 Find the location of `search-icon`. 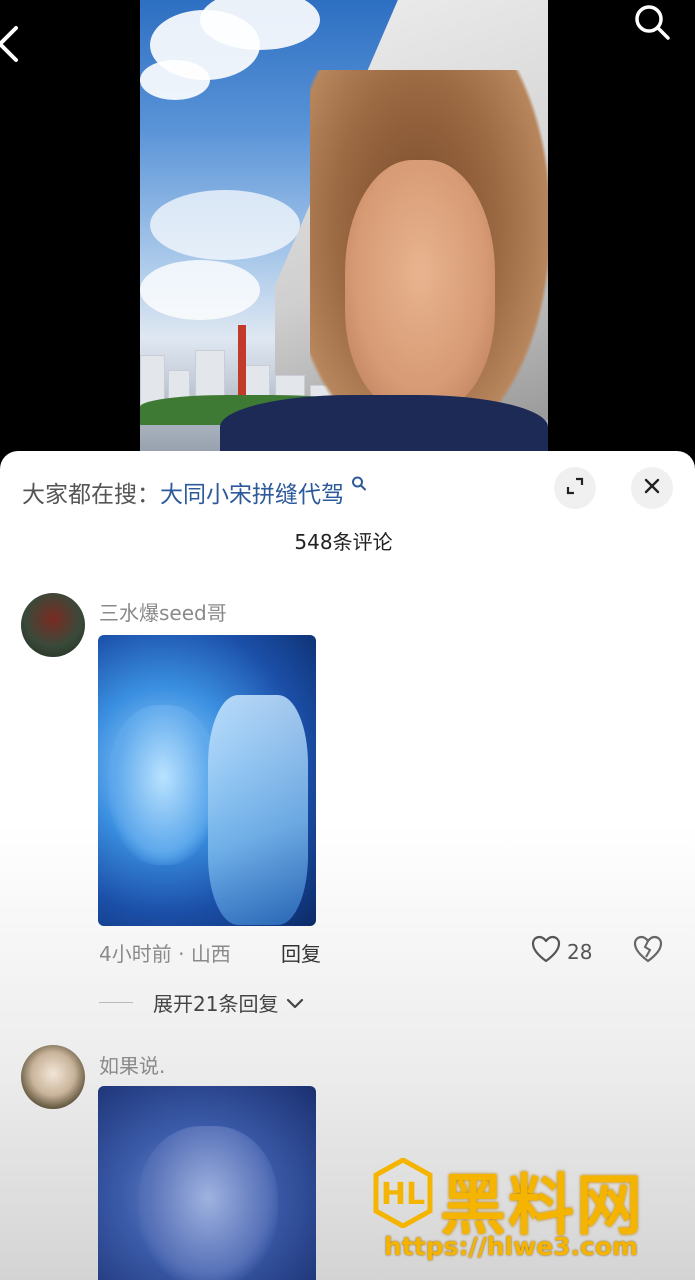

search-icon is located at coordinates (652, 22).